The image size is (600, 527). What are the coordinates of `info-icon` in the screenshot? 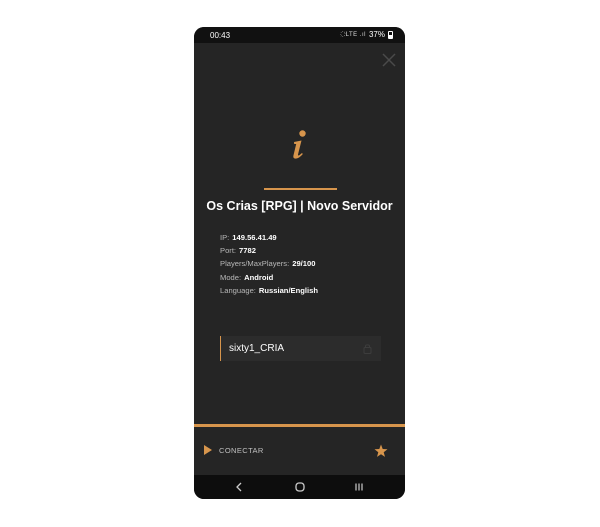 It's located at (299, 144).